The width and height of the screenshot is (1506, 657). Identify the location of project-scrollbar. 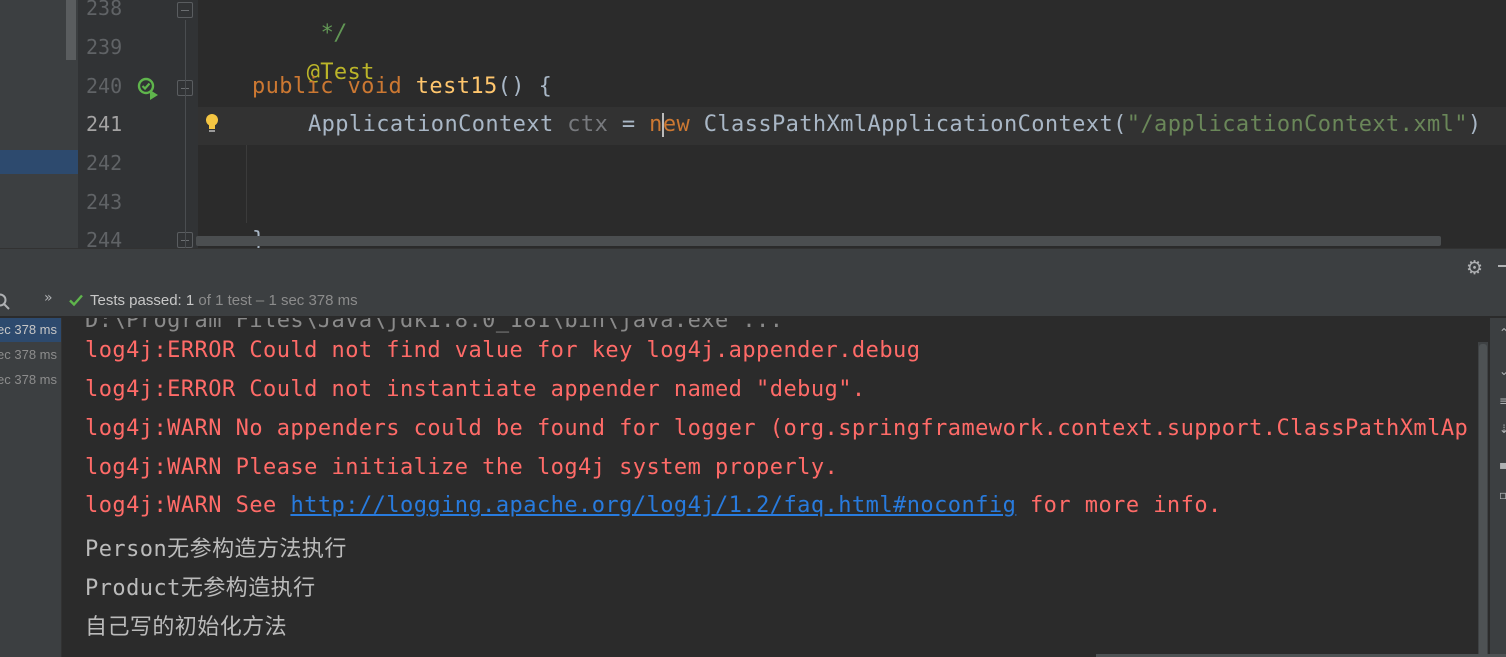
(71, 30).